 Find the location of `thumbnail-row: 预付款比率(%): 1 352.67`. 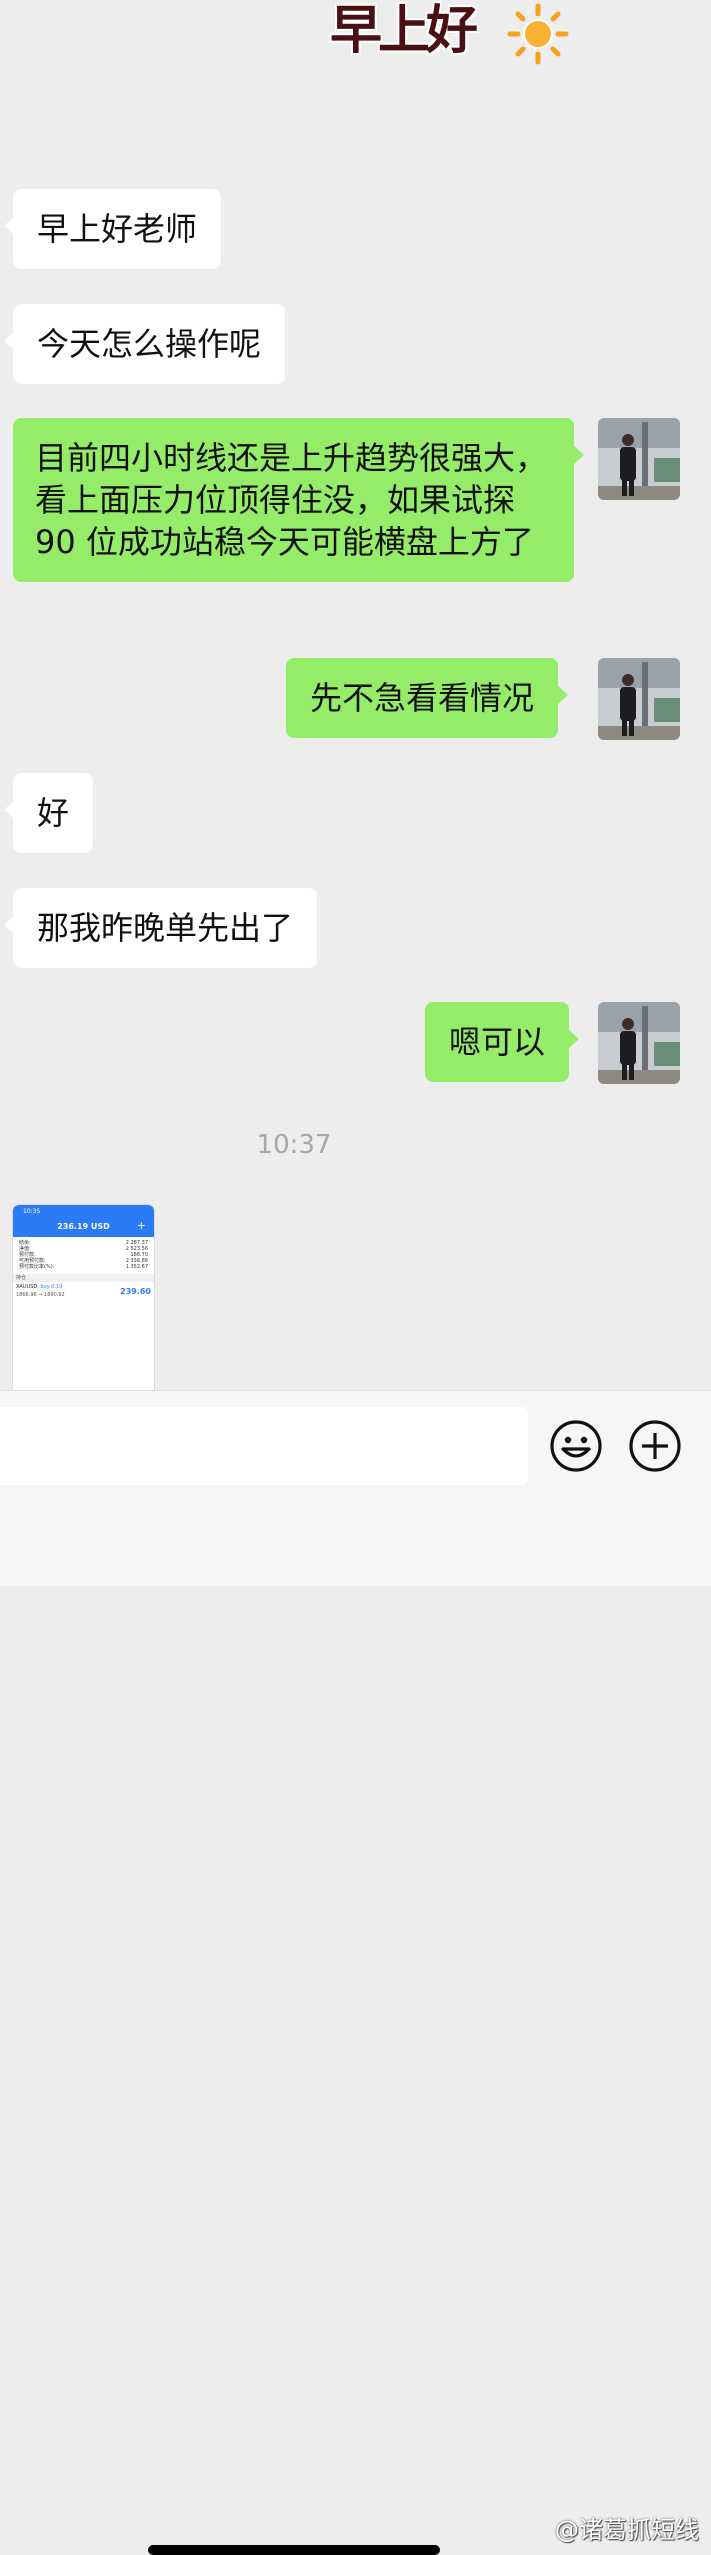

thumbnail-row: 预付款比率(%): 1 352.67 is located at coordinates (83, 1267).